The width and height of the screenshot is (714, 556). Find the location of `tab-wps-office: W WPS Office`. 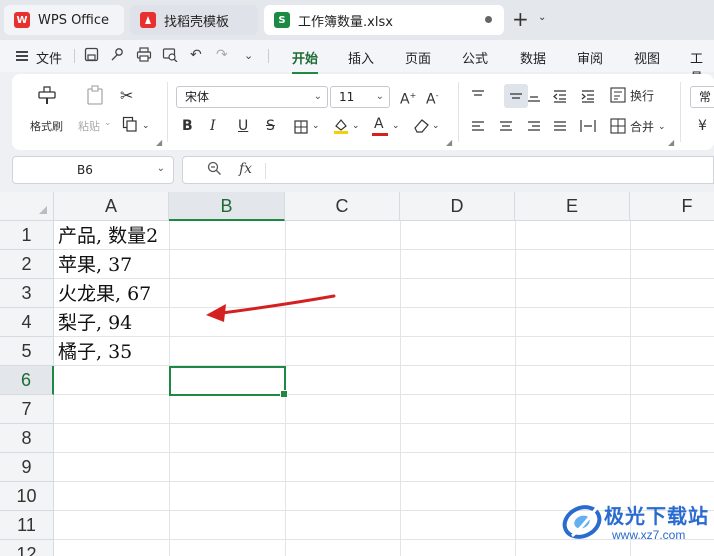

tab-wps-office: W WPS Office is located at coordinates (64, 20).